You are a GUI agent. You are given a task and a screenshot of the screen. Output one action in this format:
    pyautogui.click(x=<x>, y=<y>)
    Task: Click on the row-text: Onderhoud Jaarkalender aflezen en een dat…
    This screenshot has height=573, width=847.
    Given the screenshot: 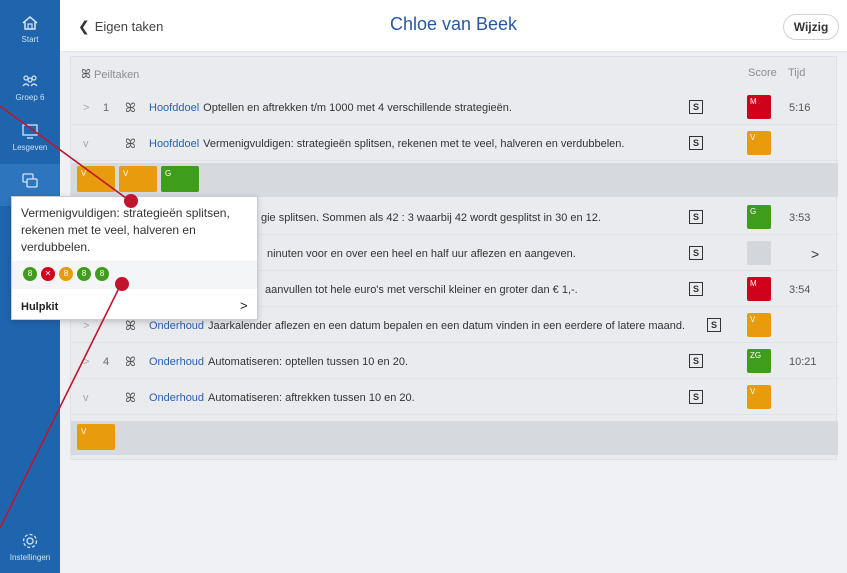 What is the action you would take?
    pyautogui.click(x=417, y=326)
    